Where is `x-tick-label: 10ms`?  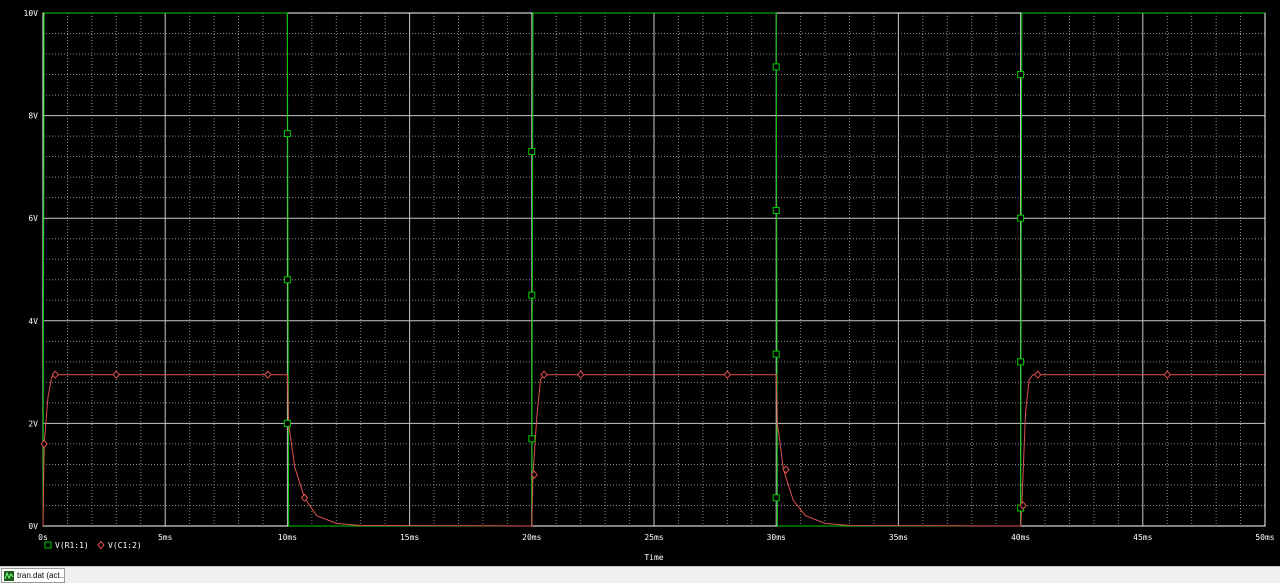
x-tick-label: 10ms is located at coordinates (287, 537).